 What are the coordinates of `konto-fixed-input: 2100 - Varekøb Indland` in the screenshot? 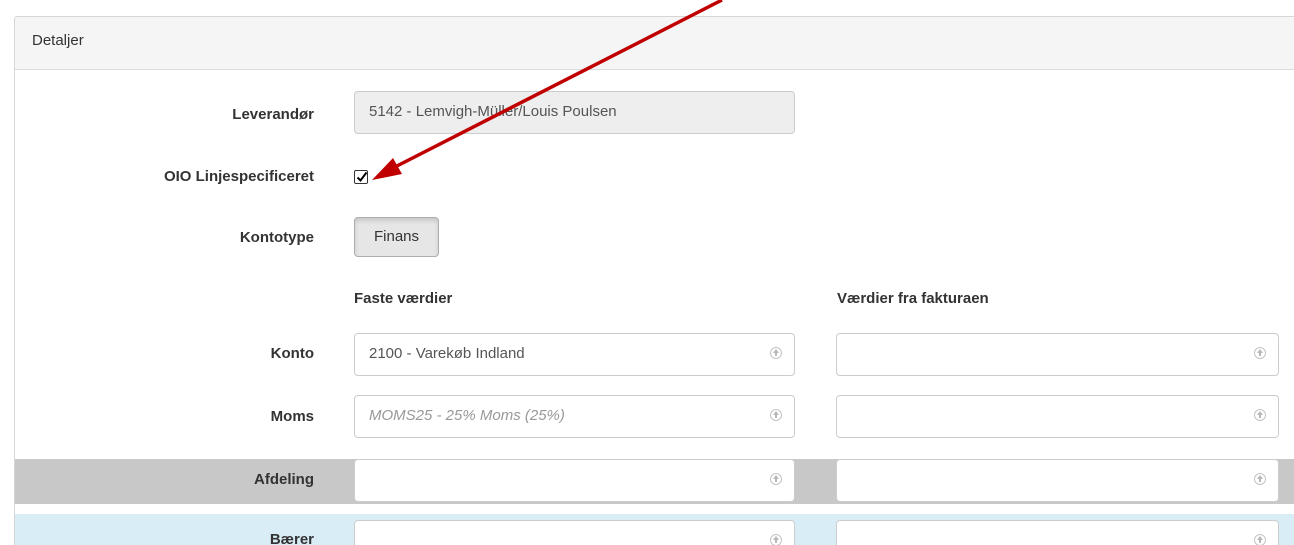 It's located at (574, 354).